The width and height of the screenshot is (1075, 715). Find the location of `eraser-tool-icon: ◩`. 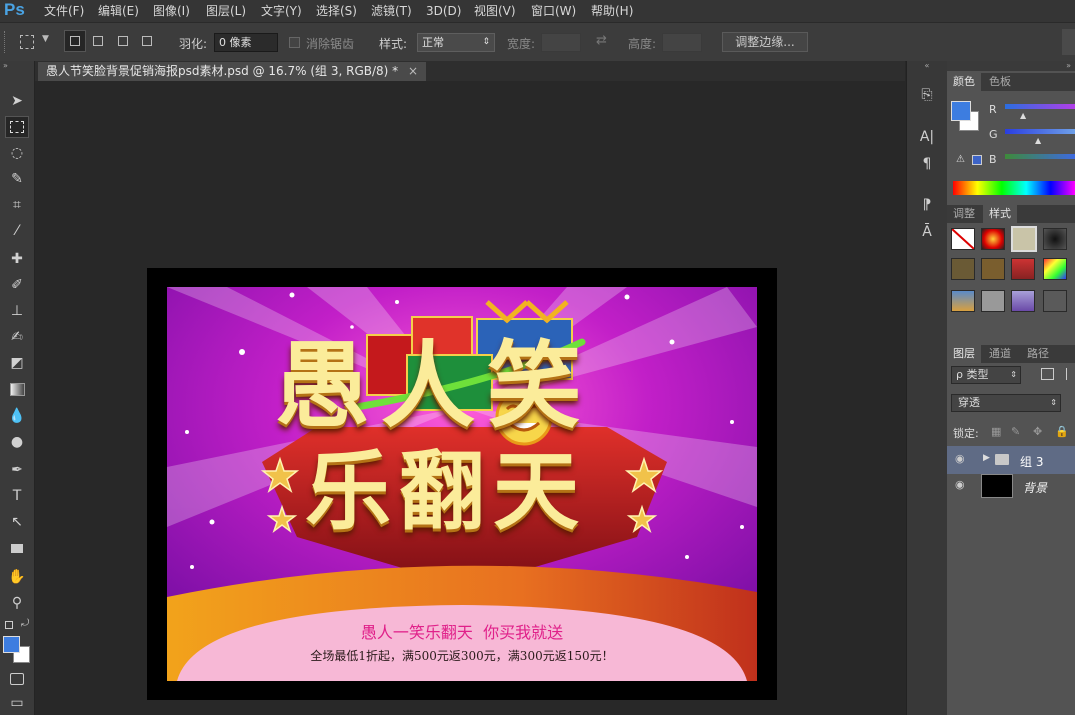

eraser-tool-icon: ◩ is located at coordinates (17, 363).